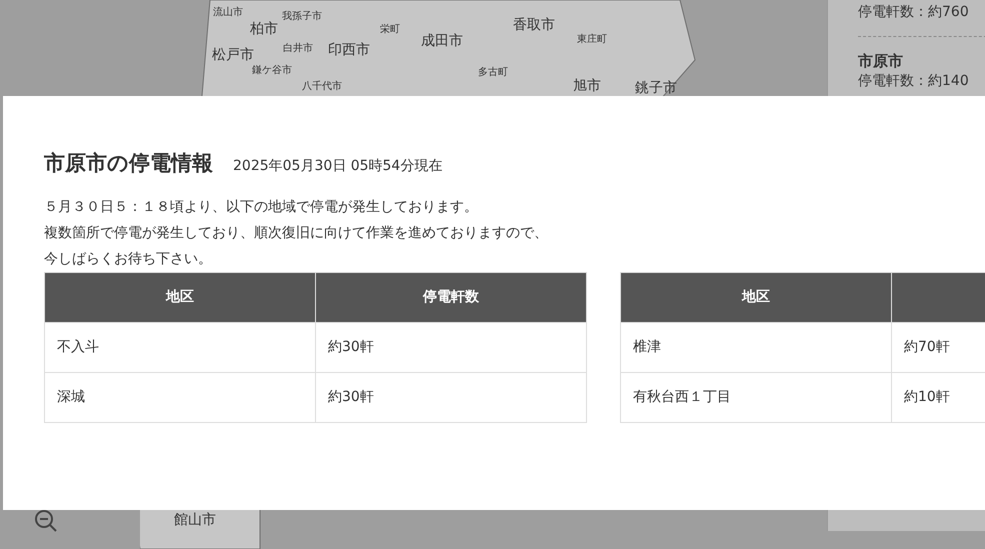  What do you see at coordinates (390, 30) in the screenshot?
I see `city-label: 栄町` at bounding box center [390, 30].